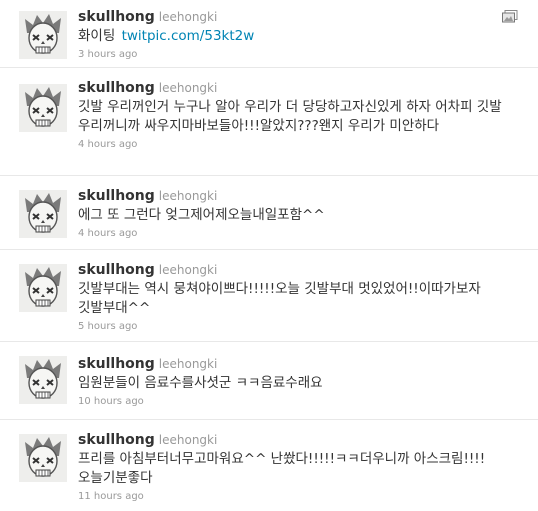 This screenshot has height=511, width=538. Describe the element at coordinates (201, 215) in the screenshot. I see `tweet-text: 에그 또 그런다 엊그제어제오늘내일포함^^` at that location.